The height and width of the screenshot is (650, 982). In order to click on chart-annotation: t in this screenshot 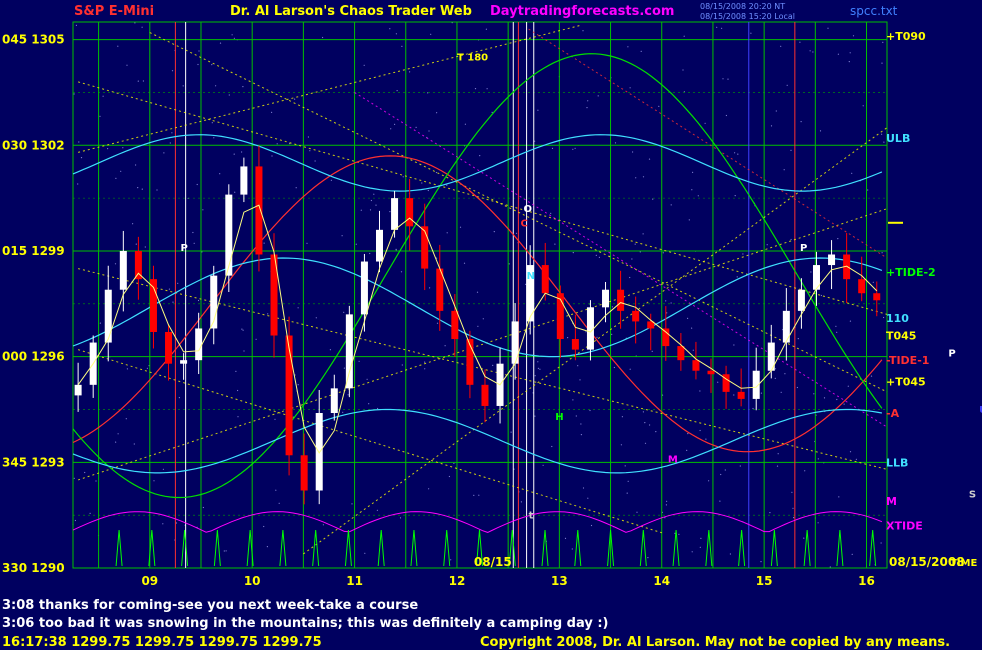, I will do `click(531, 516)`.